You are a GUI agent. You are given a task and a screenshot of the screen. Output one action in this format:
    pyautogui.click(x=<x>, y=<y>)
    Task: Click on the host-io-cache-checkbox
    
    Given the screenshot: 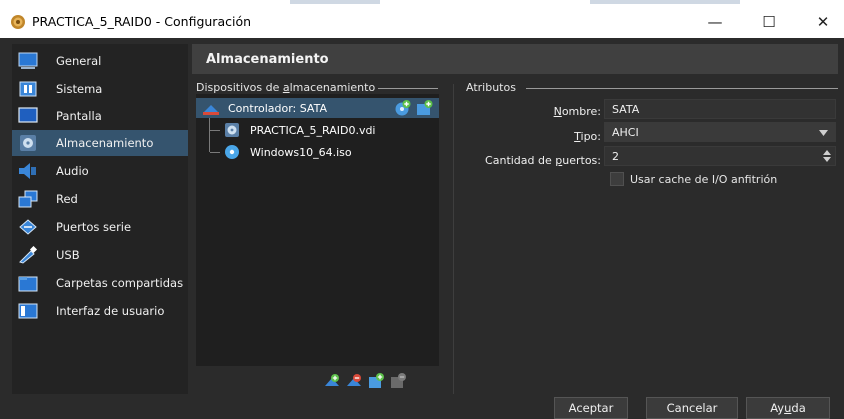 What is the action you would take?
    pyautogui.click(x=617, y=179)
    